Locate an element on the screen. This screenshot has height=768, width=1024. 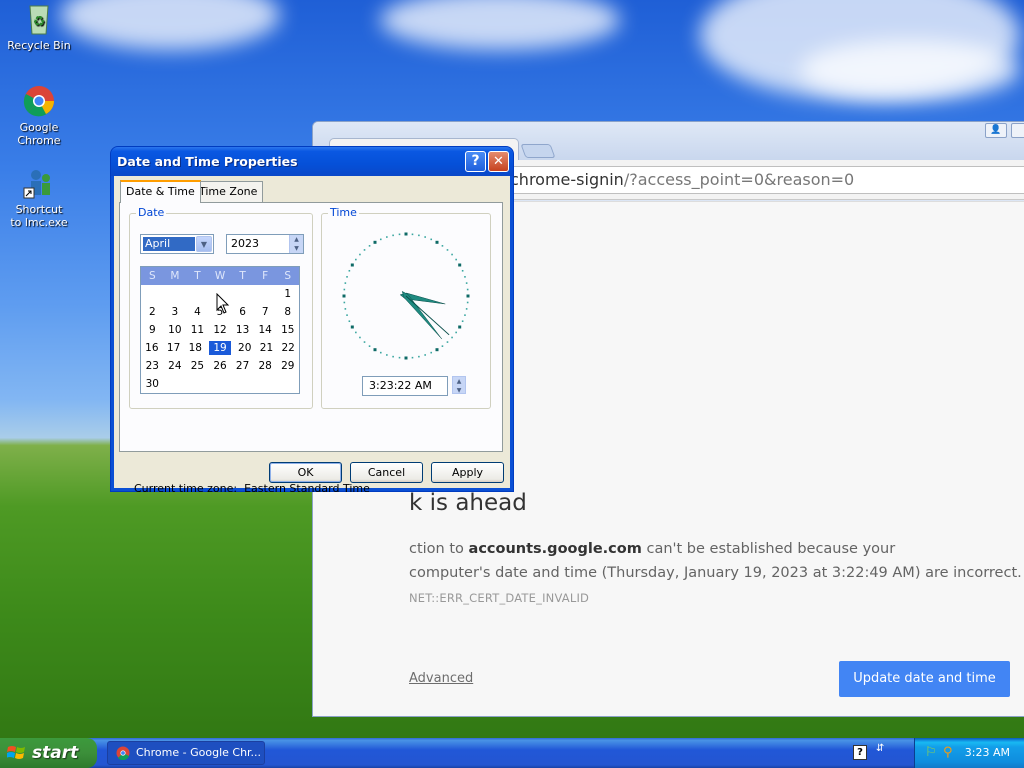
calendar-day: 26 is located at coordinates (220, 366).